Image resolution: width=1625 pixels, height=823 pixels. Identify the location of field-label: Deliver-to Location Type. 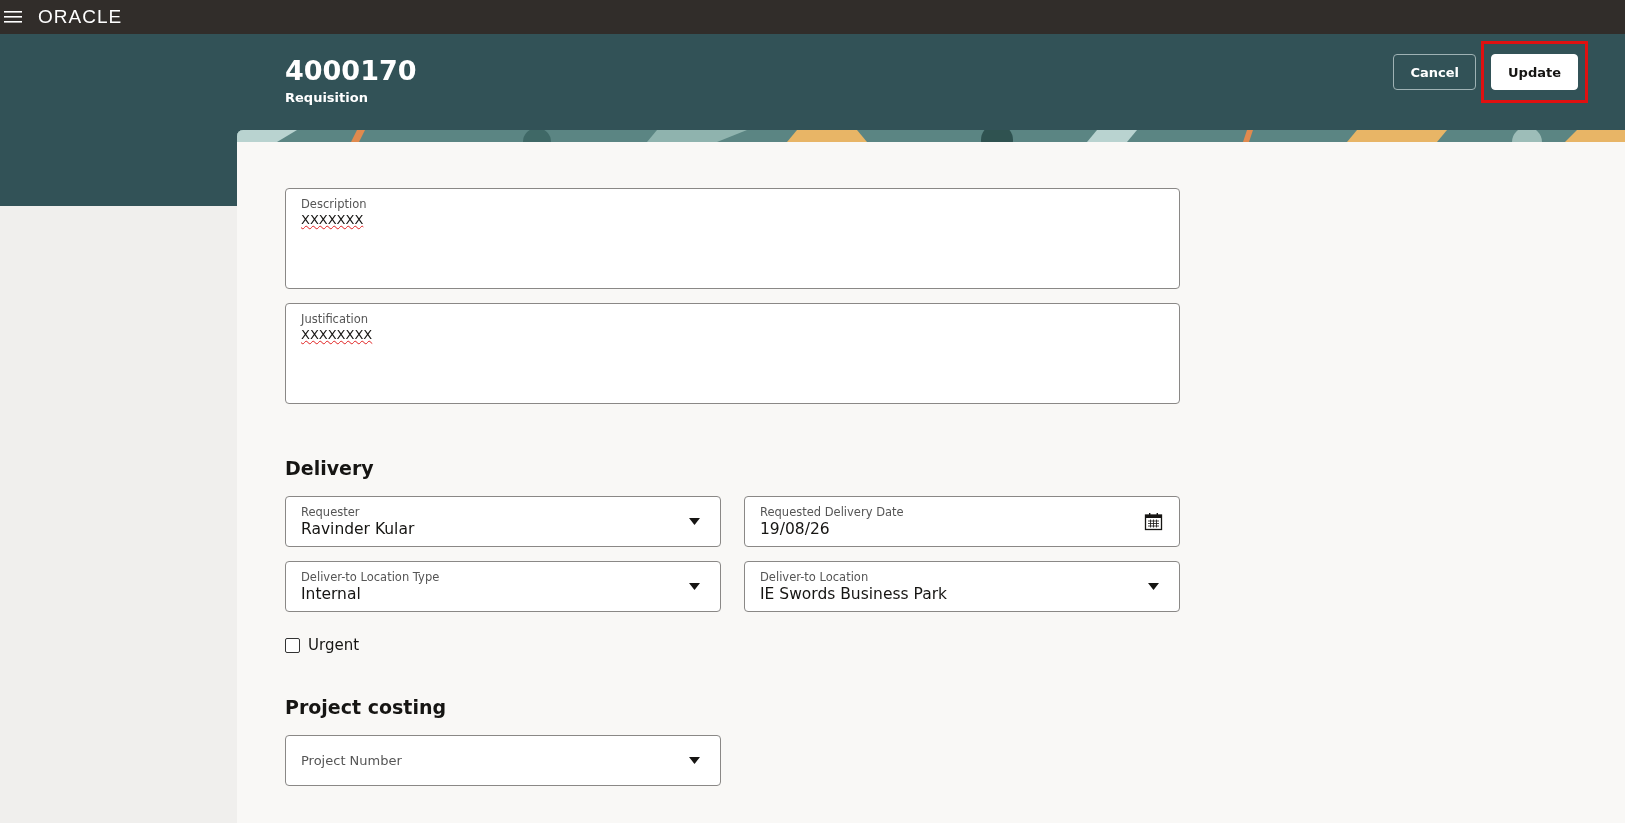
(371, 577).